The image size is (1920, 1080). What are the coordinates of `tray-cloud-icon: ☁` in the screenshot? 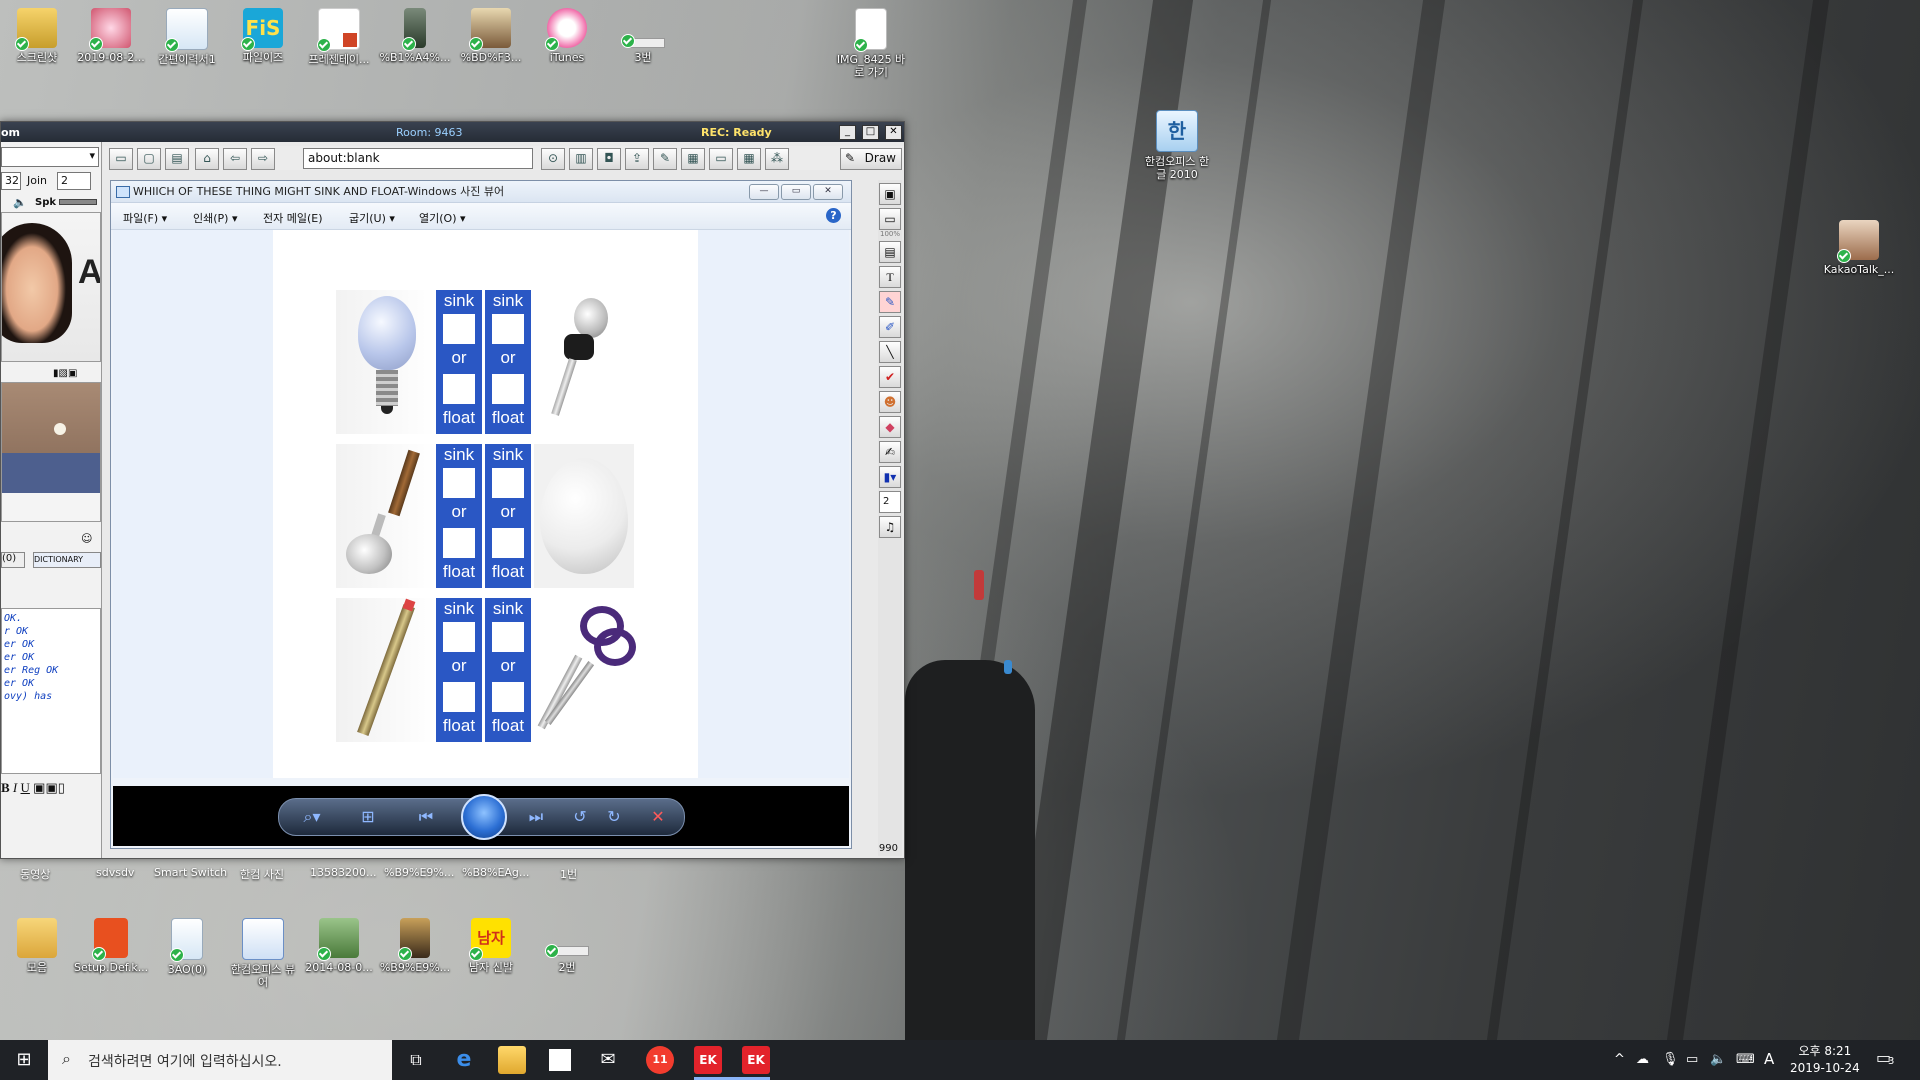 It's located at (1642, 1059).